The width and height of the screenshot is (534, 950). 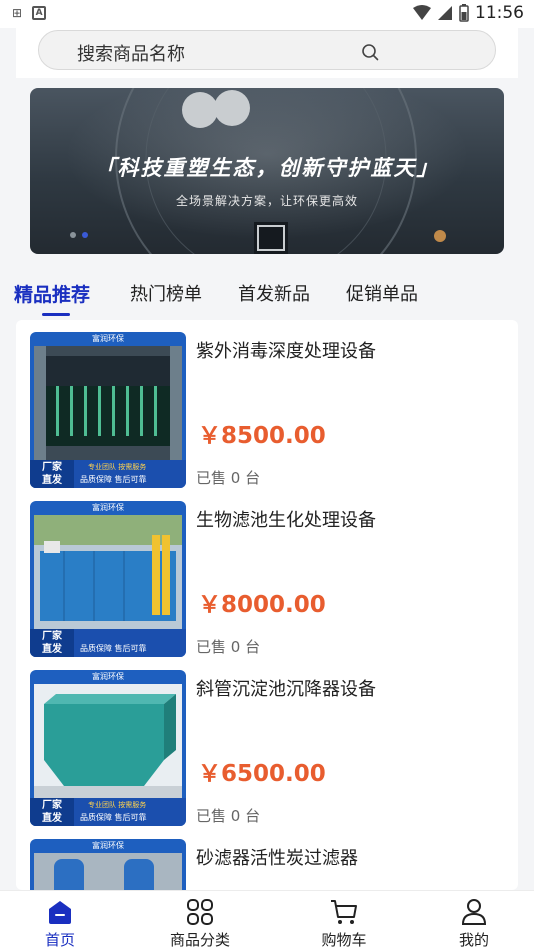 I want to click on product-price: ￥6500.00, so click(x=262, y=774).